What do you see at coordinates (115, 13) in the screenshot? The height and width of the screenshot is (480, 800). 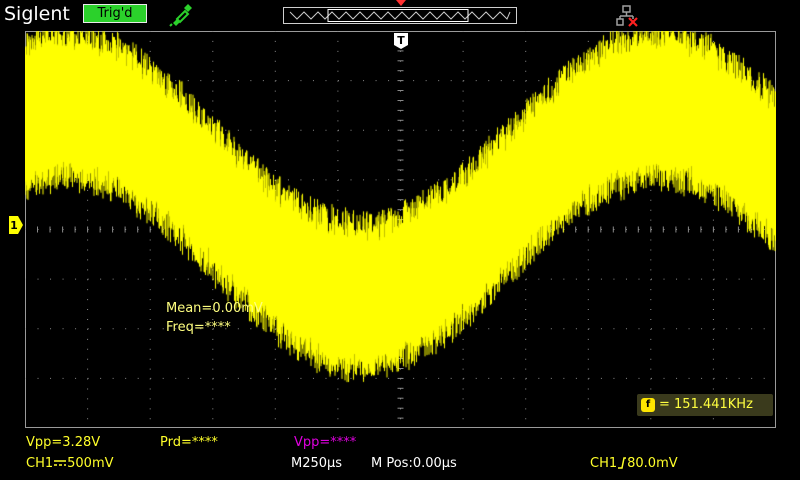 I see `trigger-status-badge: Trig'd` at bounding box center [115, 13].